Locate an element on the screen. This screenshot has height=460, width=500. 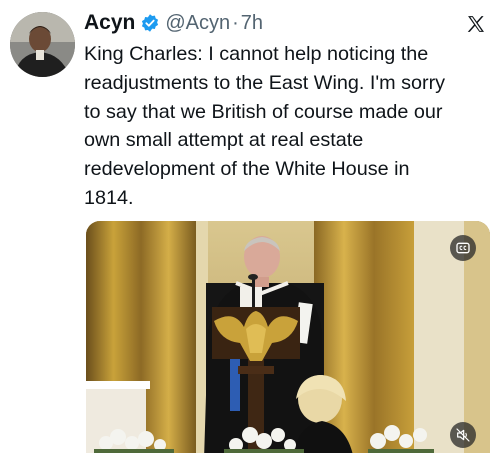
mute-button is located at coordinates (463, 435).